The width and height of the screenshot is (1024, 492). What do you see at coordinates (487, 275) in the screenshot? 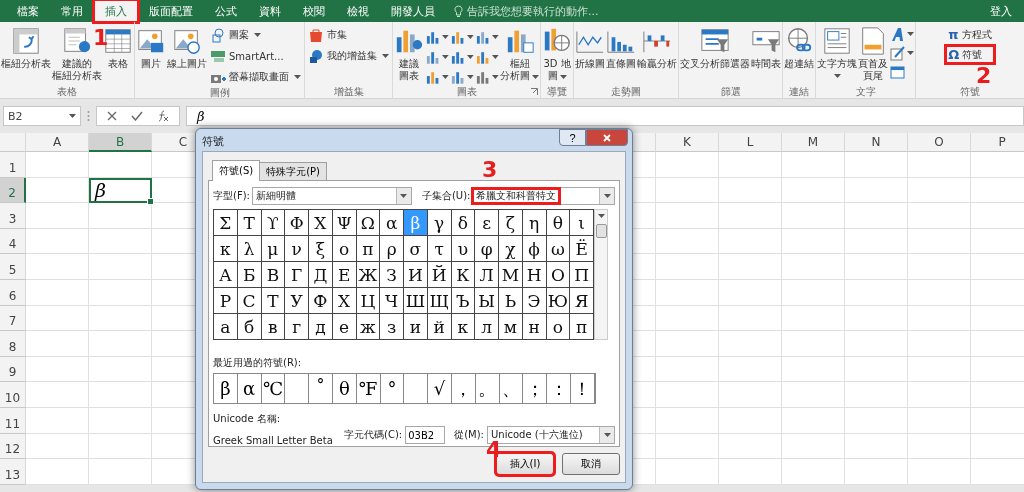
I see `symbol-cell: Л` at bounding box center [487, 275].